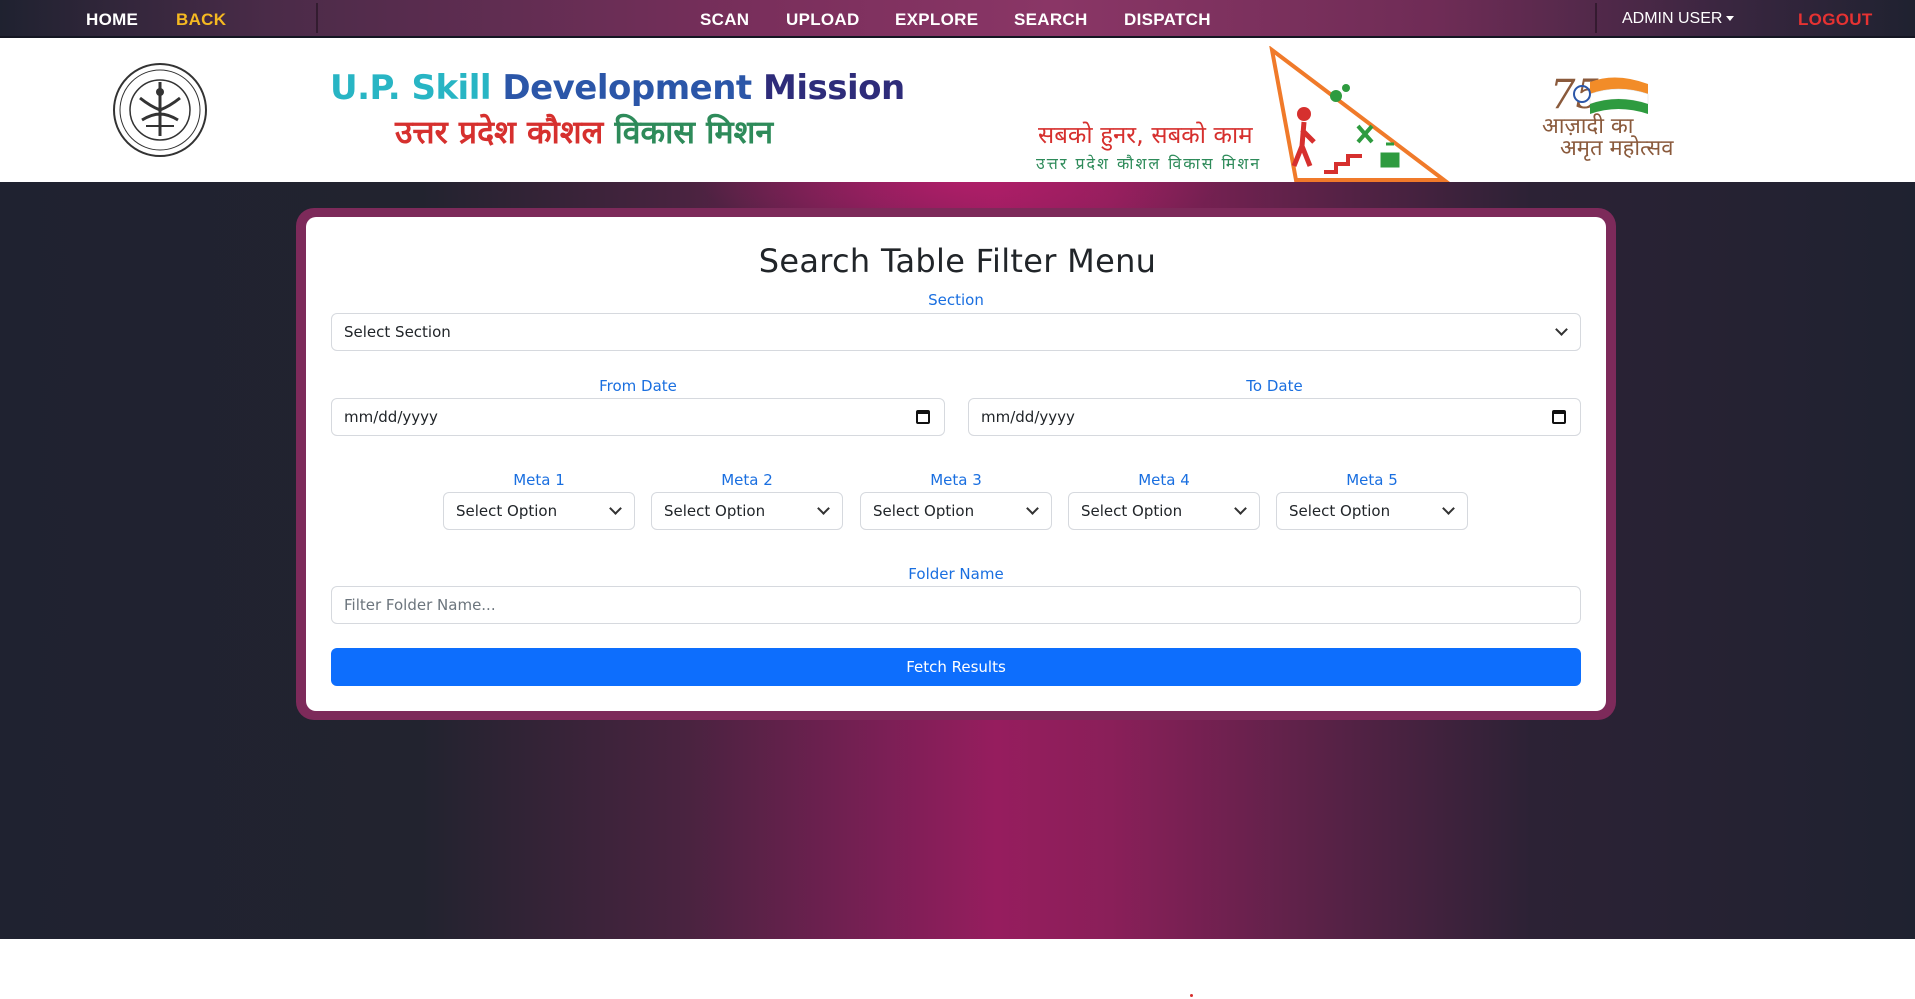 This screenshot has height=999, width=1915. I want to click on meta-5-value: Select Option, so click(1340, 511).